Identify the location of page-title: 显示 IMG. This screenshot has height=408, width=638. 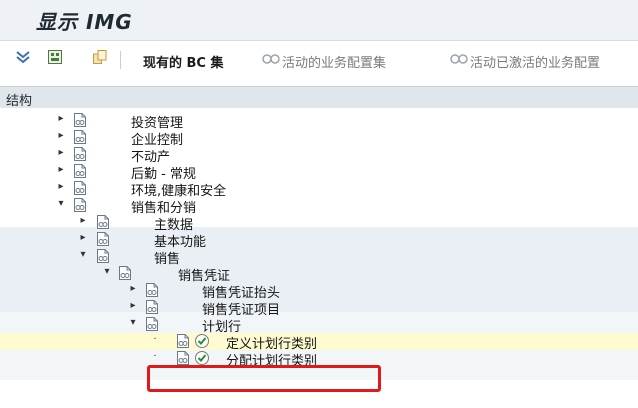
(84, 22).